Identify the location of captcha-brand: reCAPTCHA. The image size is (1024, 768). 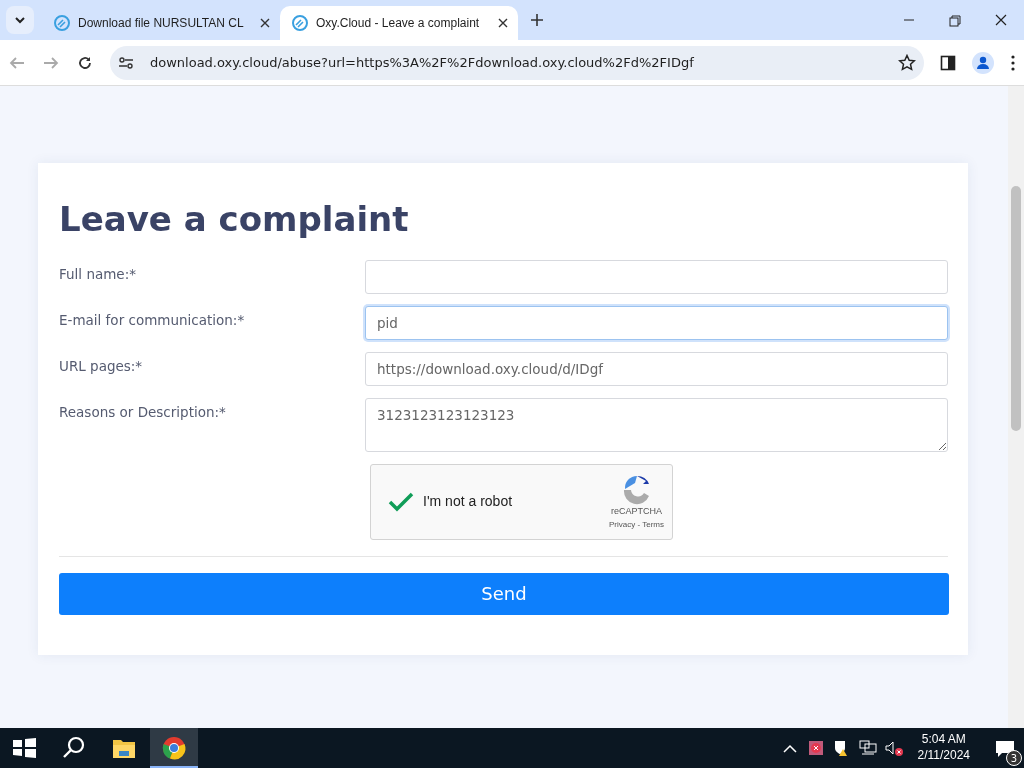
(636, 512).